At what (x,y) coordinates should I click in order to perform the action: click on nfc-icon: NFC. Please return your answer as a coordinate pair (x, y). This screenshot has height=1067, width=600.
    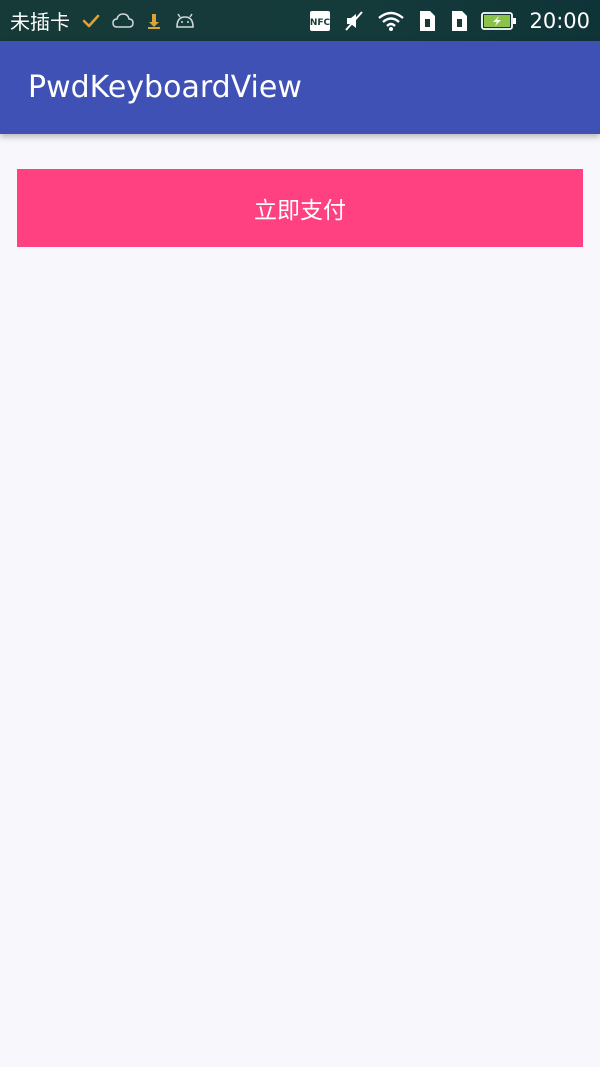
    Looking at the image, I should click on (320, 21).